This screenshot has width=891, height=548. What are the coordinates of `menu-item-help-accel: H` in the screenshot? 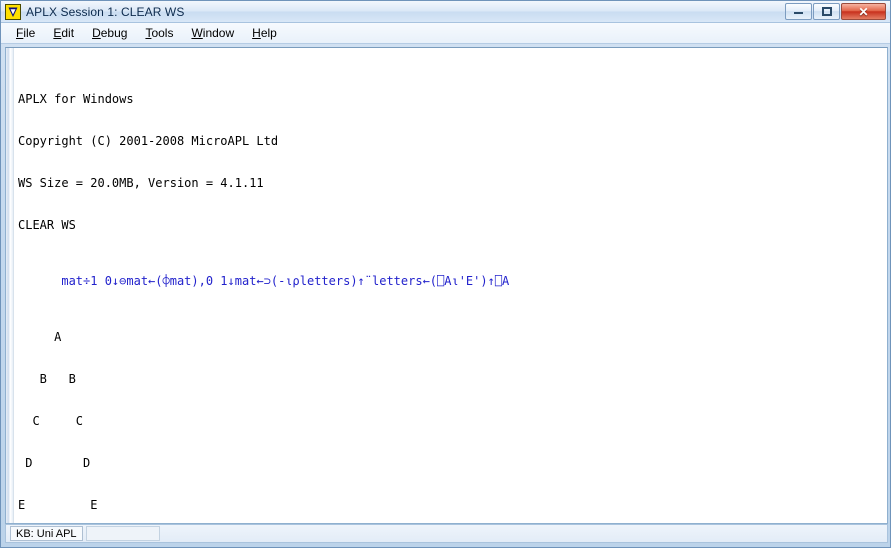 It's located at (256, 33).